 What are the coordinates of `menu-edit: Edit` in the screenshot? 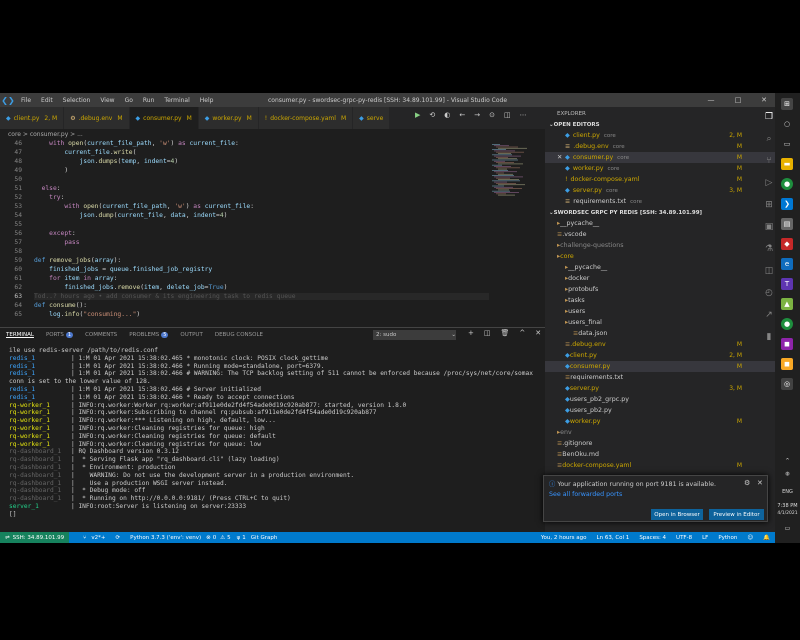 It's located at (47, 100).